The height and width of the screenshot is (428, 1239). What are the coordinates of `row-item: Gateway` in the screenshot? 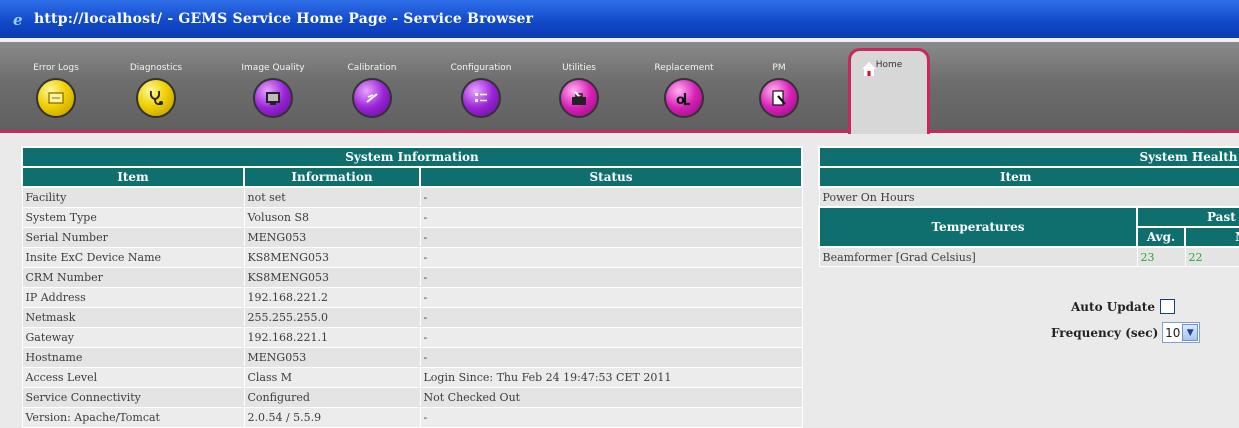 It's located at (133, 337).